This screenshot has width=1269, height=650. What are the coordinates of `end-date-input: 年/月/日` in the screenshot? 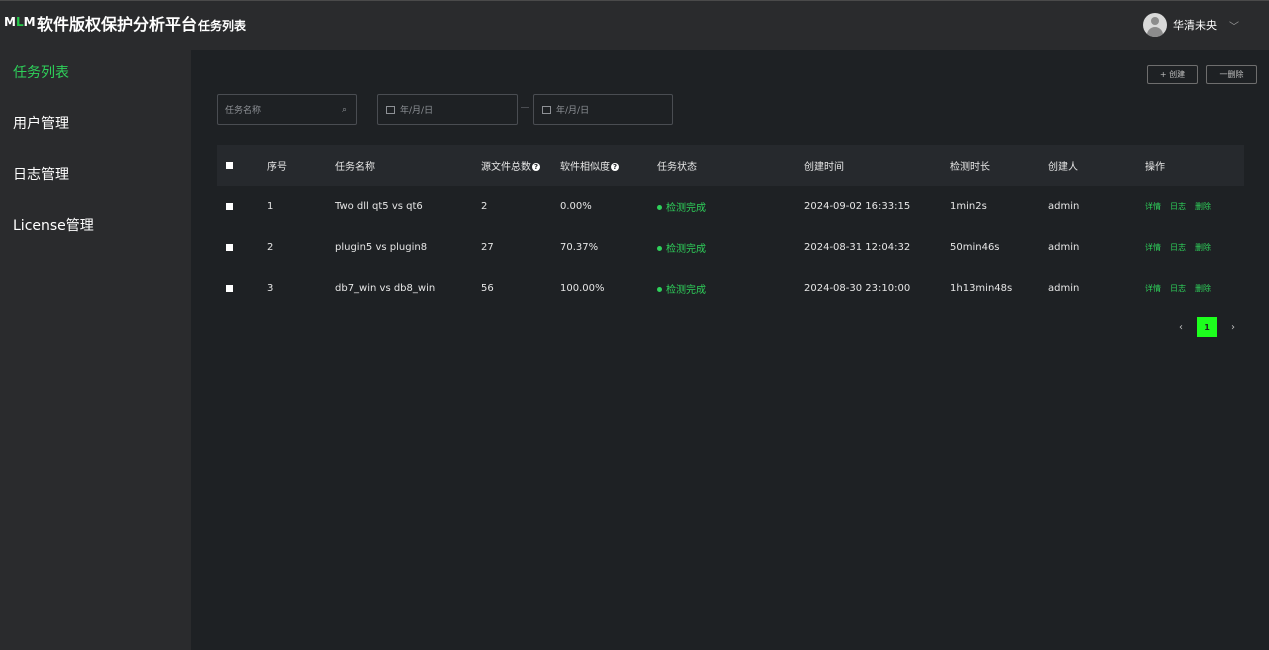 It's located at (603, 109).